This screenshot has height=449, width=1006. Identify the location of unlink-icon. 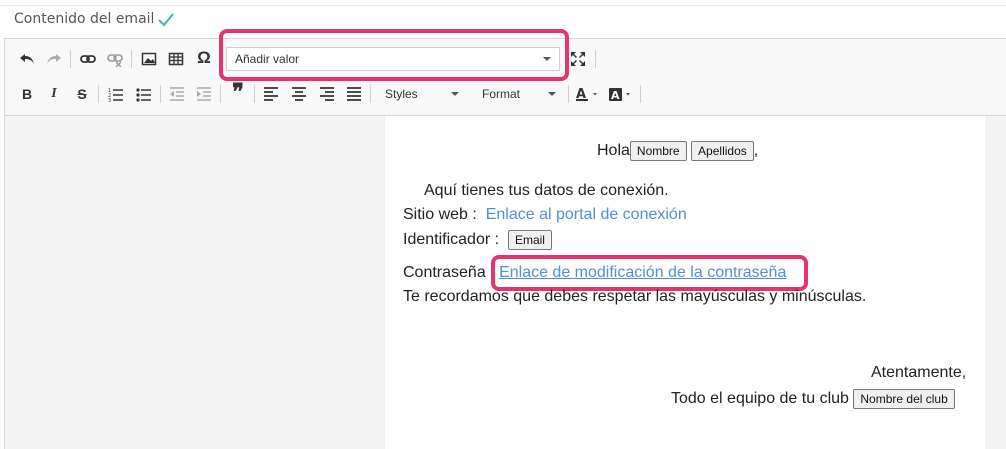
(115, 60).